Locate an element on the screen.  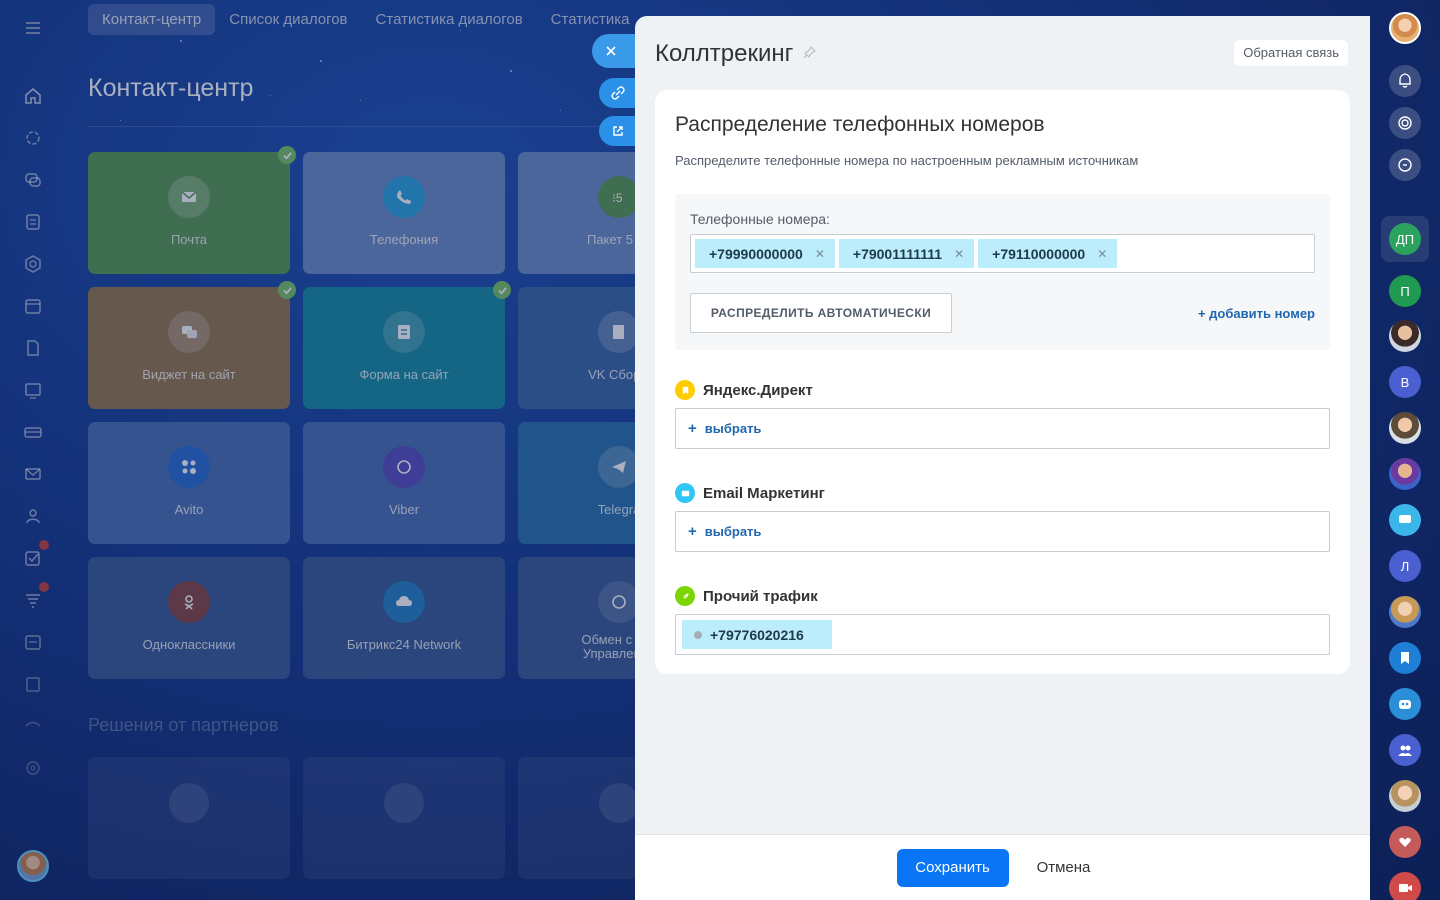
chat-initials: В is located at coordinates (1405, 382).